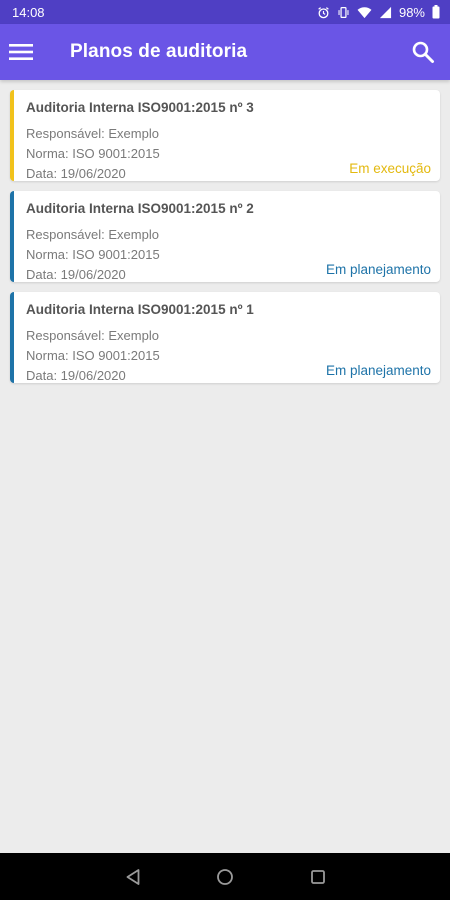  I want to click on audit-title: Auditoria Interna ISO9001:2015 nº 1, so click(140, 309).